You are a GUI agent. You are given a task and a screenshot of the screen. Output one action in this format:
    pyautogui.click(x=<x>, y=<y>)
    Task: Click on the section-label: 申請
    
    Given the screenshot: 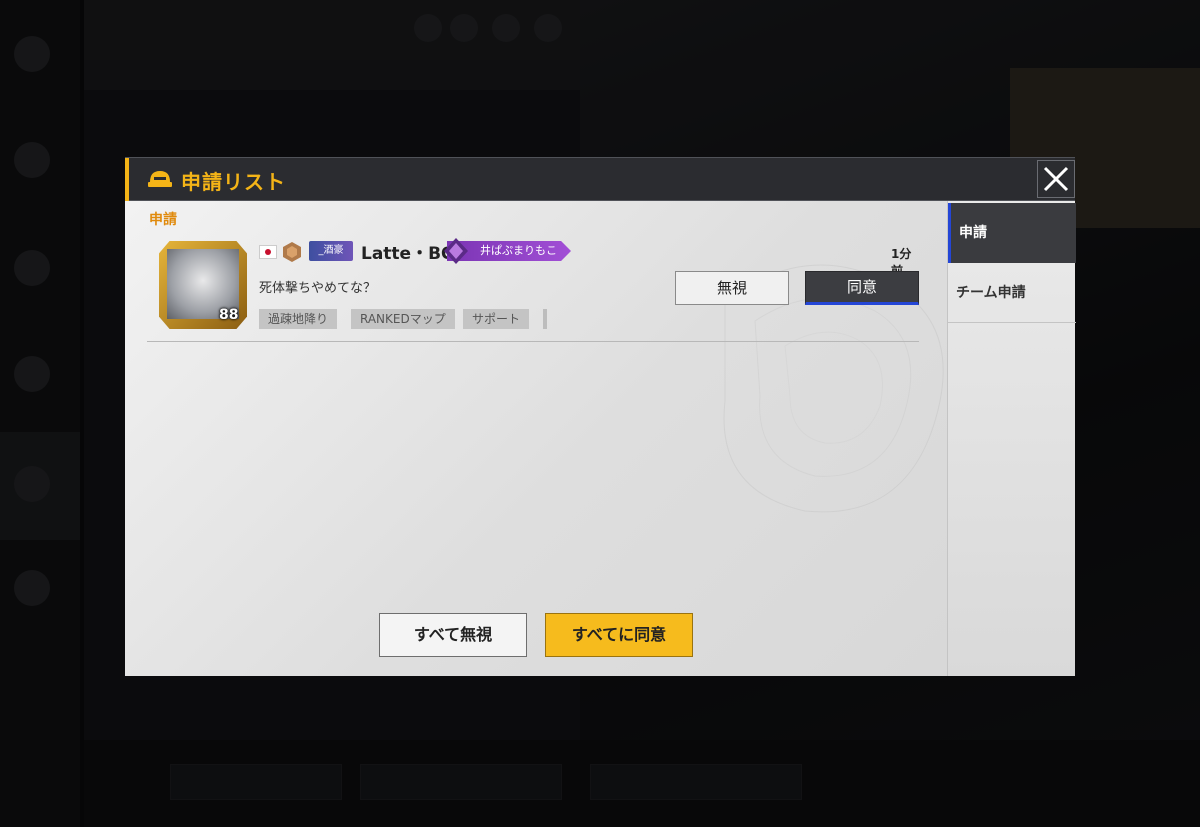 What is the action you would take?
    pyautogui.click(x=163, y=220)
    